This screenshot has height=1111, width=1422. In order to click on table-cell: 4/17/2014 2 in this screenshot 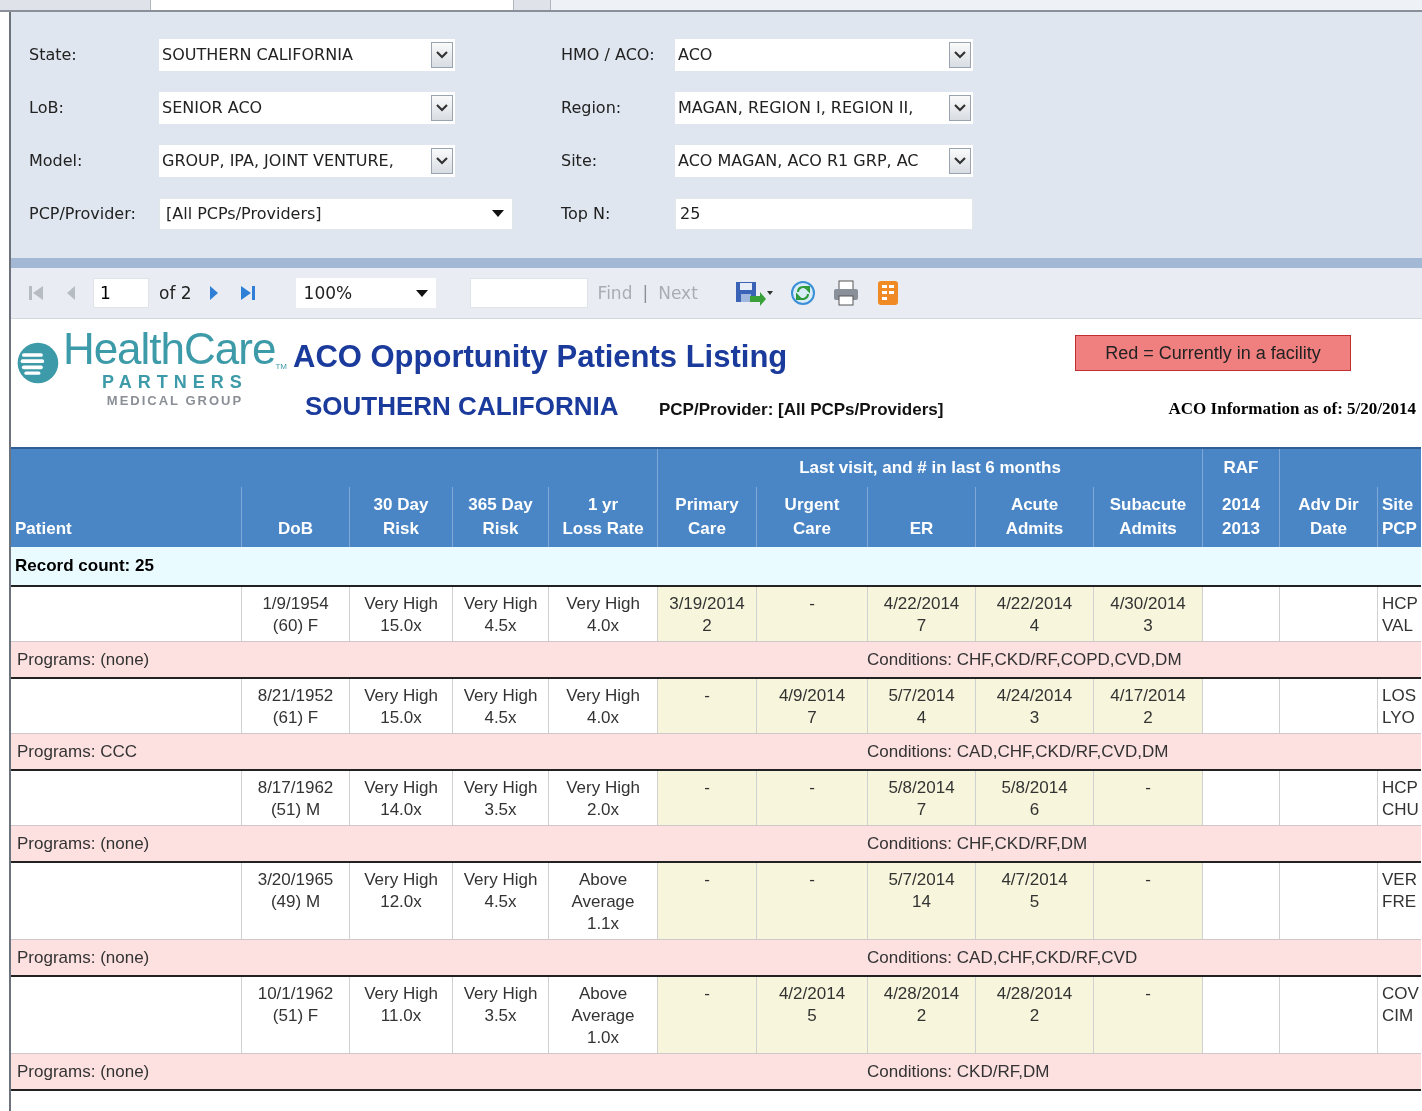, I will do `click(1147, 706)`.